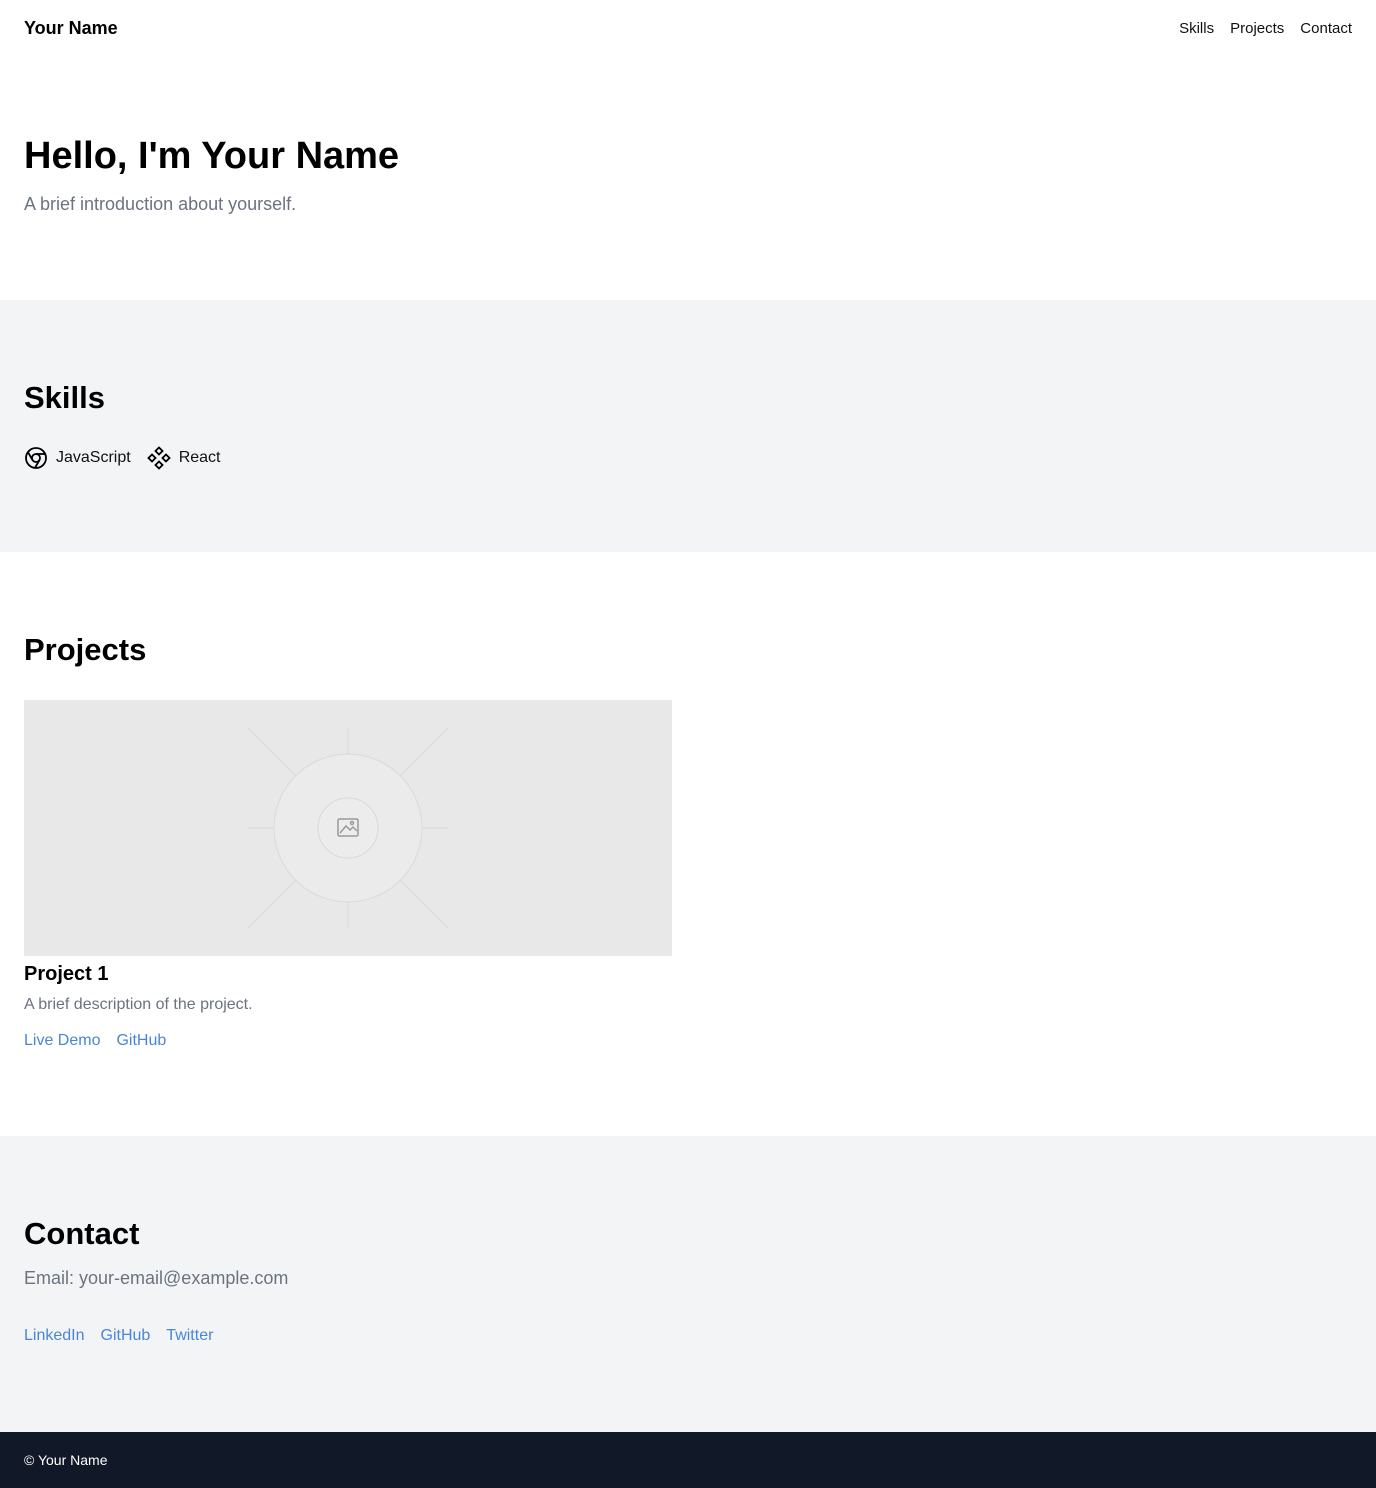 This screenshot has height=1488, width=1376. Describe the element at coordinates (138, 1004) in the screenshot. I see `project-description: A brief description of the project.` at that location.